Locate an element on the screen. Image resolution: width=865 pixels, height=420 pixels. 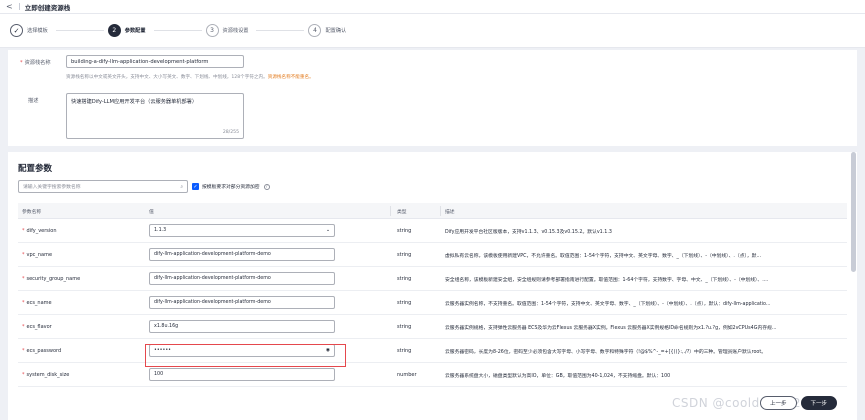
step-label: 参数配置 is located at coordinates (135, 31).